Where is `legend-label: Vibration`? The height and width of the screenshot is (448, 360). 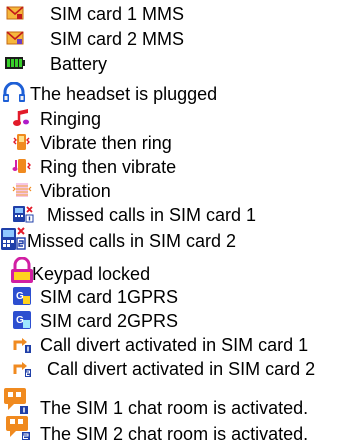
legend-label: Vibration is located at coordinates (75, 191).